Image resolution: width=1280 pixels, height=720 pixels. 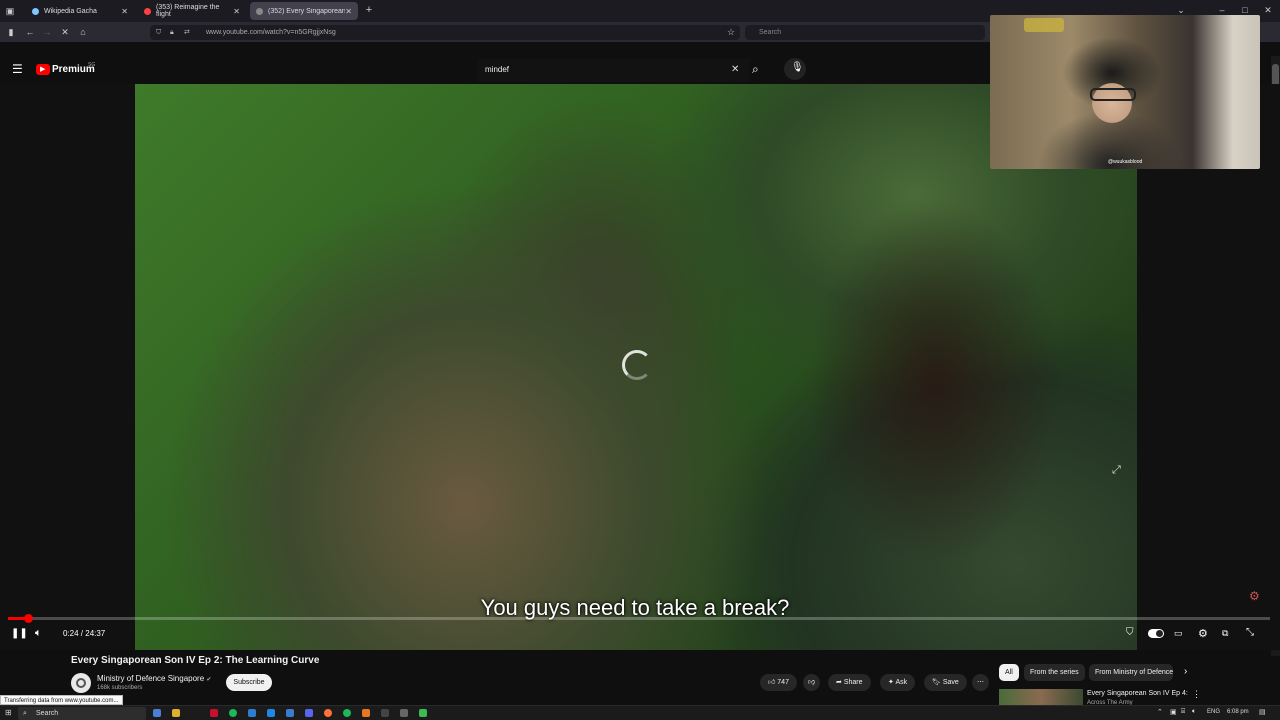 What do you see at coordinates (70, 11) in the screenshot?
I see `tab-label: Wikipedia Gacha` at bounding box center [70, 11].